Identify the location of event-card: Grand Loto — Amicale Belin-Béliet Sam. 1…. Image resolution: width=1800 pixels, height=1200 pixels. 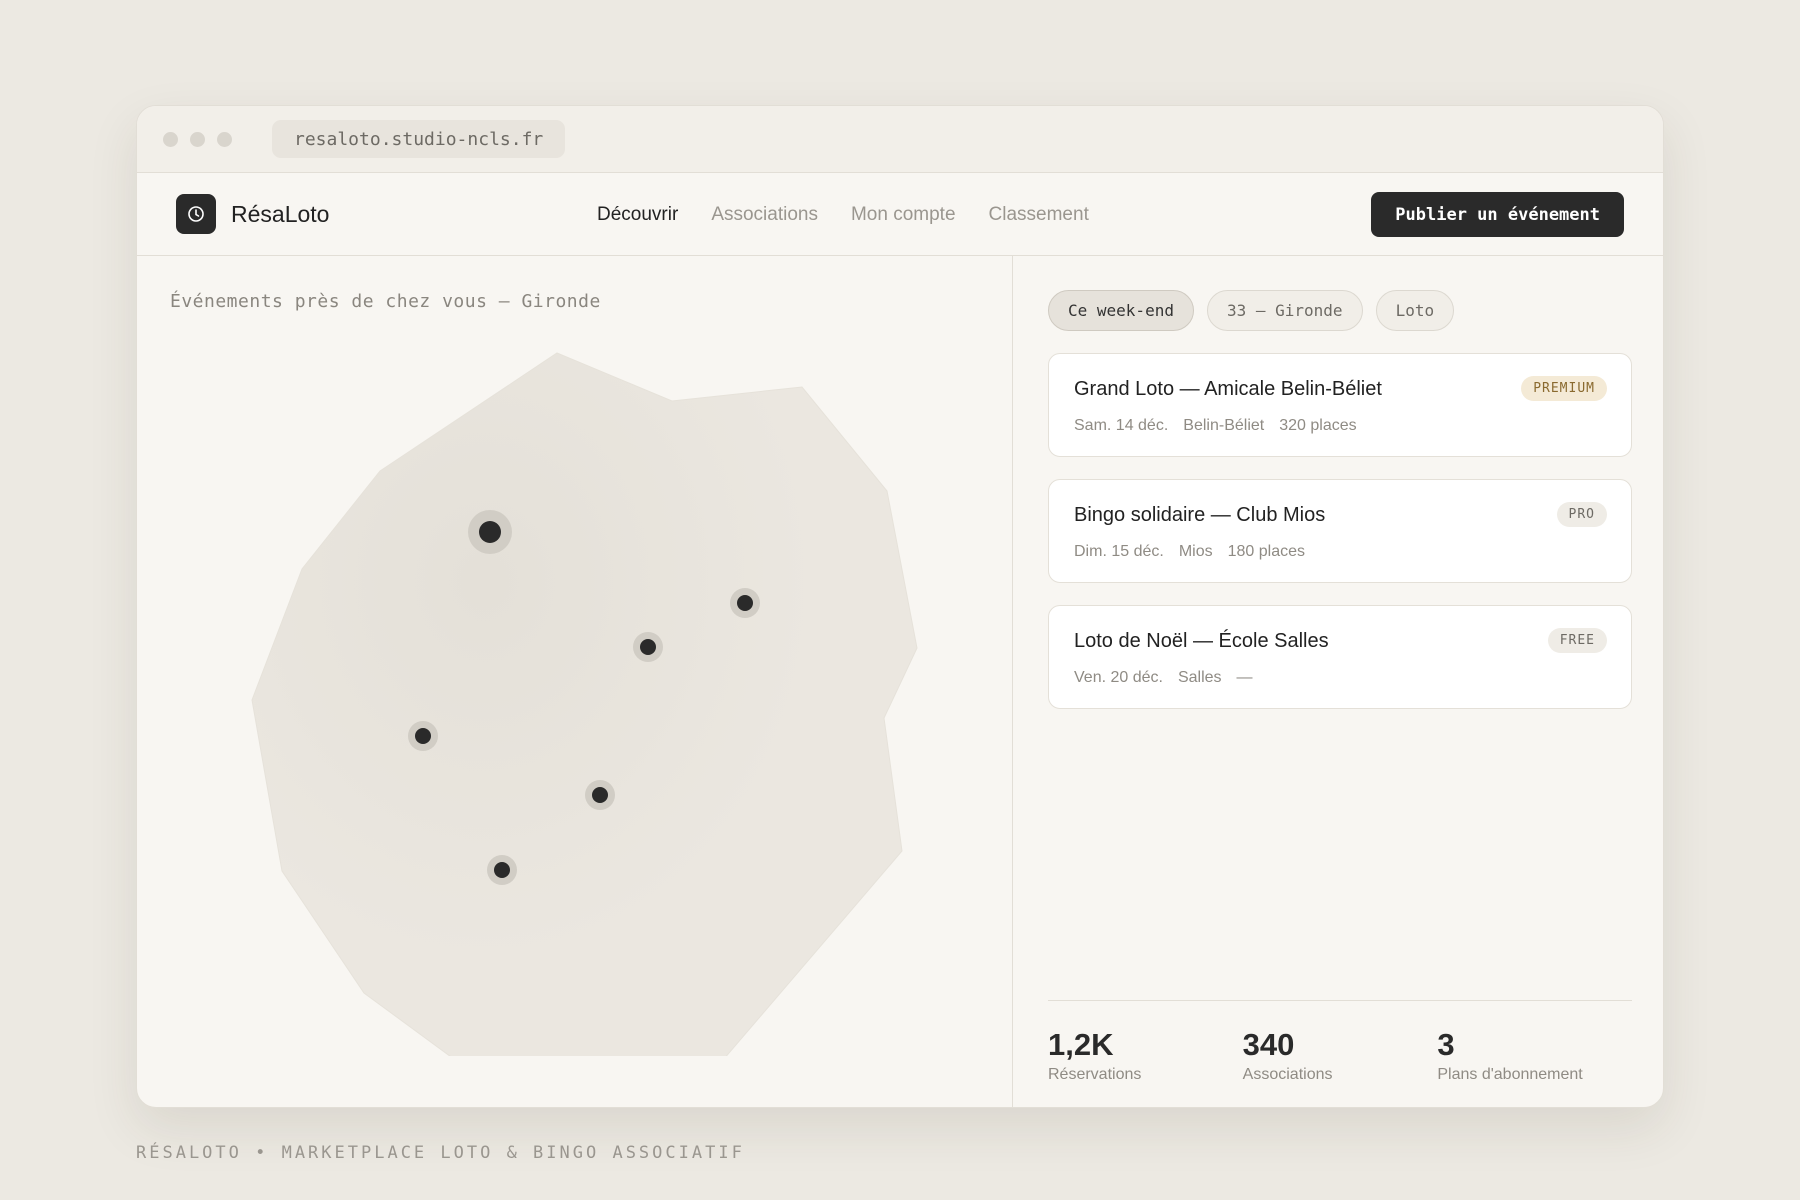
(1340, 405).